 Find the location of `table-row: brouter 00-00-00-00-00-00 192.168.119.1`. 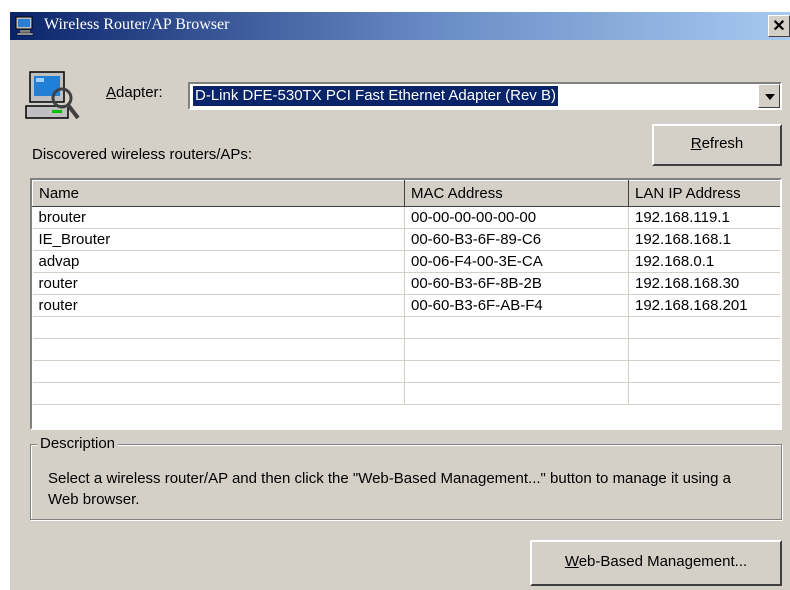

table-row: brouter 00-00-00-00-00-00 192.168.119.1 is located at coordinates (406, 217).